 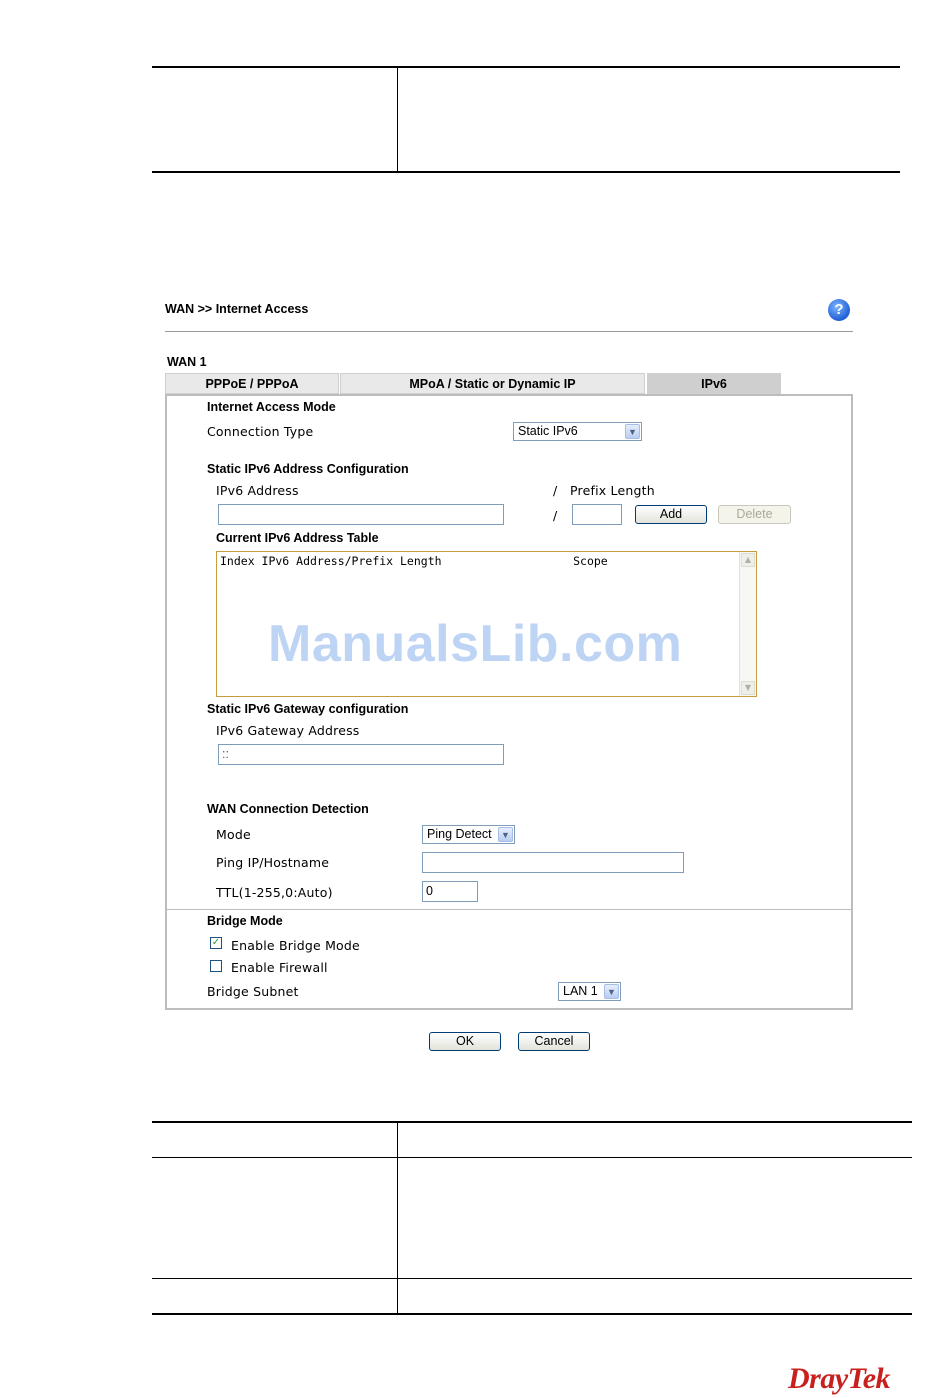 What do you see at coordinates (216, 966) in the screenshot?
I see `enable-firewall-checkbox` at bounding box center [216, 966].